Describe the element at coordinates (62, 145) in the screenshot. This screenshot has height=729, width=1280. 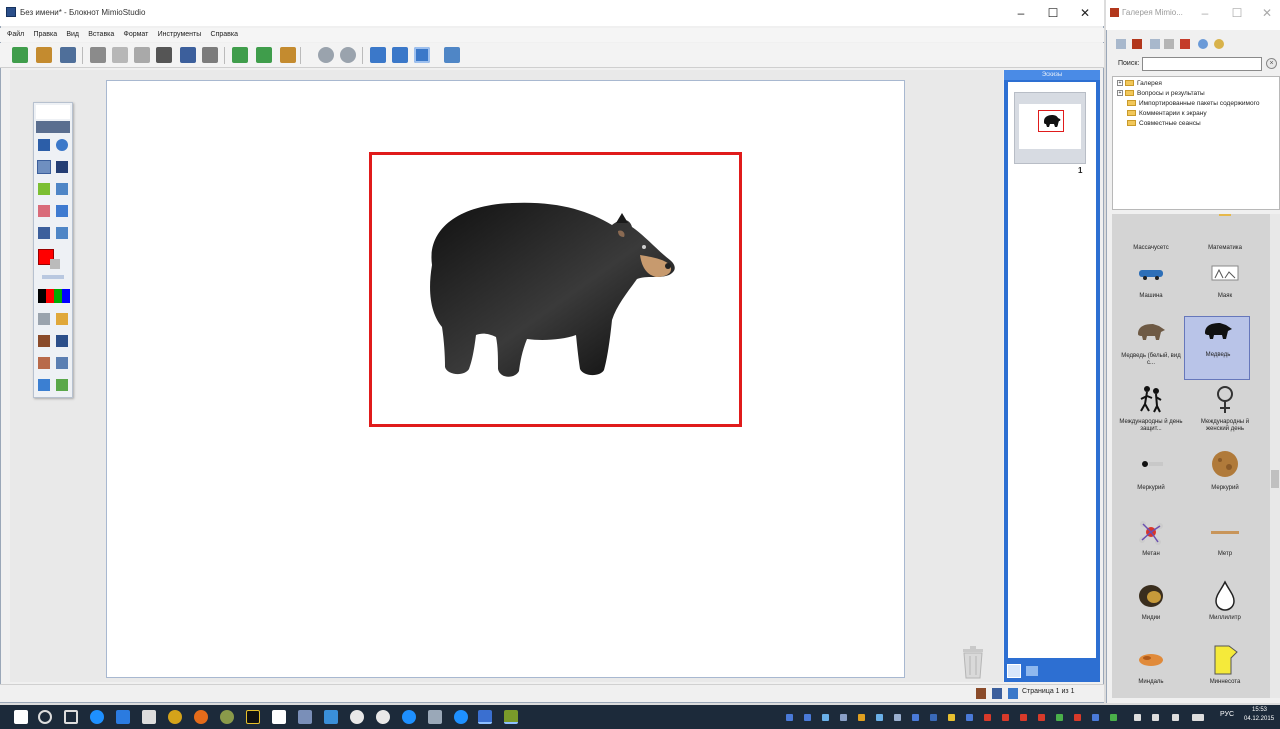
I see `zoom-tool-icon` at that location.